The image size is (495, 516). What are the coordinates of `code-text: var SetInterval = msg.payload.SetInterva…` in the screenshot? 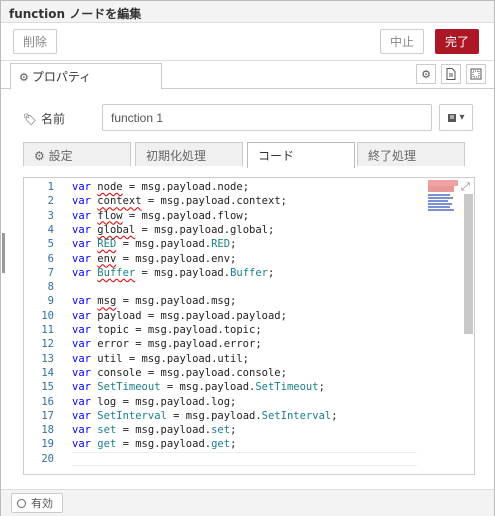 It's located at (205, 415).